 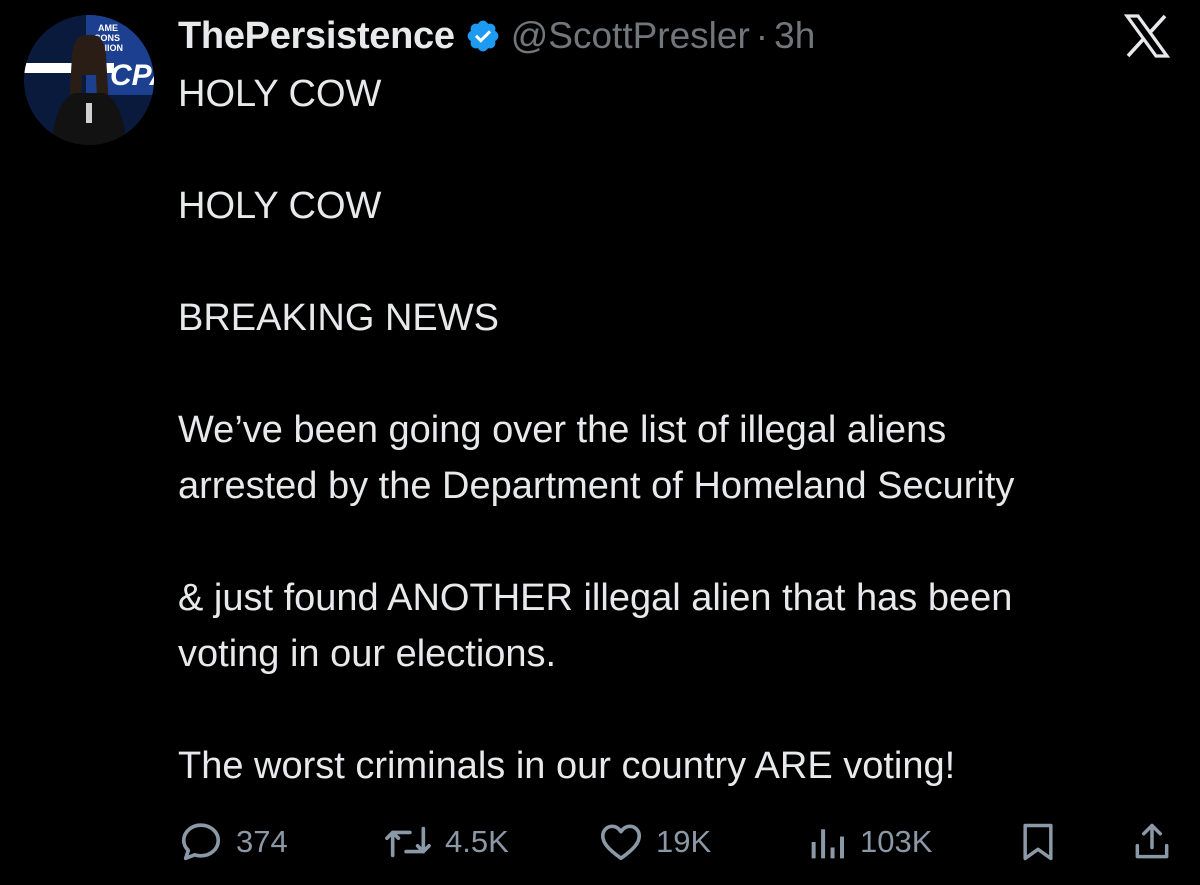 I want to click on like-count: 19K, so click(x=684, y=841).